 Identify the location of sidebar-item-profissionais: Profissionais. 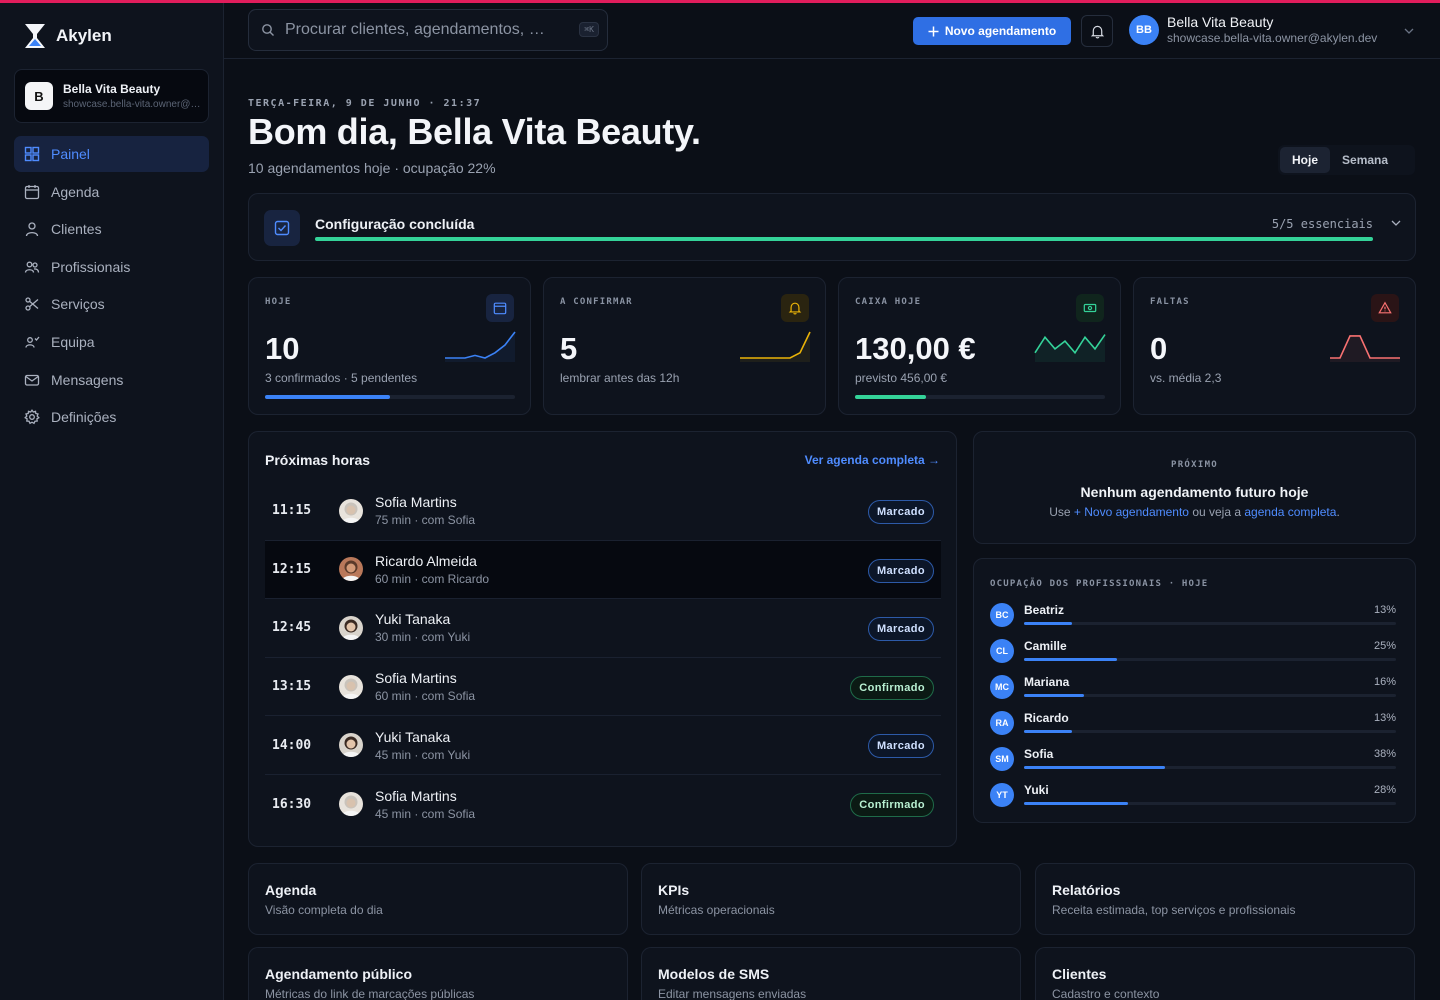
(111, 267).